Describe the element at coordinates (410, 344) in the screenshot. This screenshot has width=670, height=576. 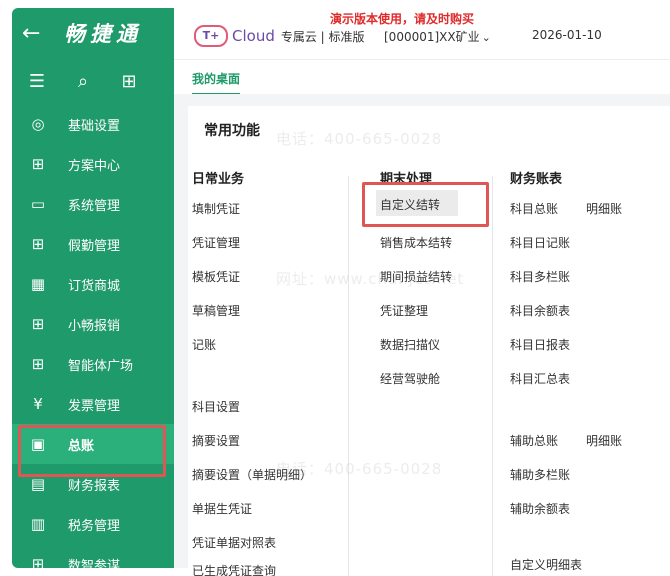
I see `link-data-scanner: 数据扫描仪` at that location.